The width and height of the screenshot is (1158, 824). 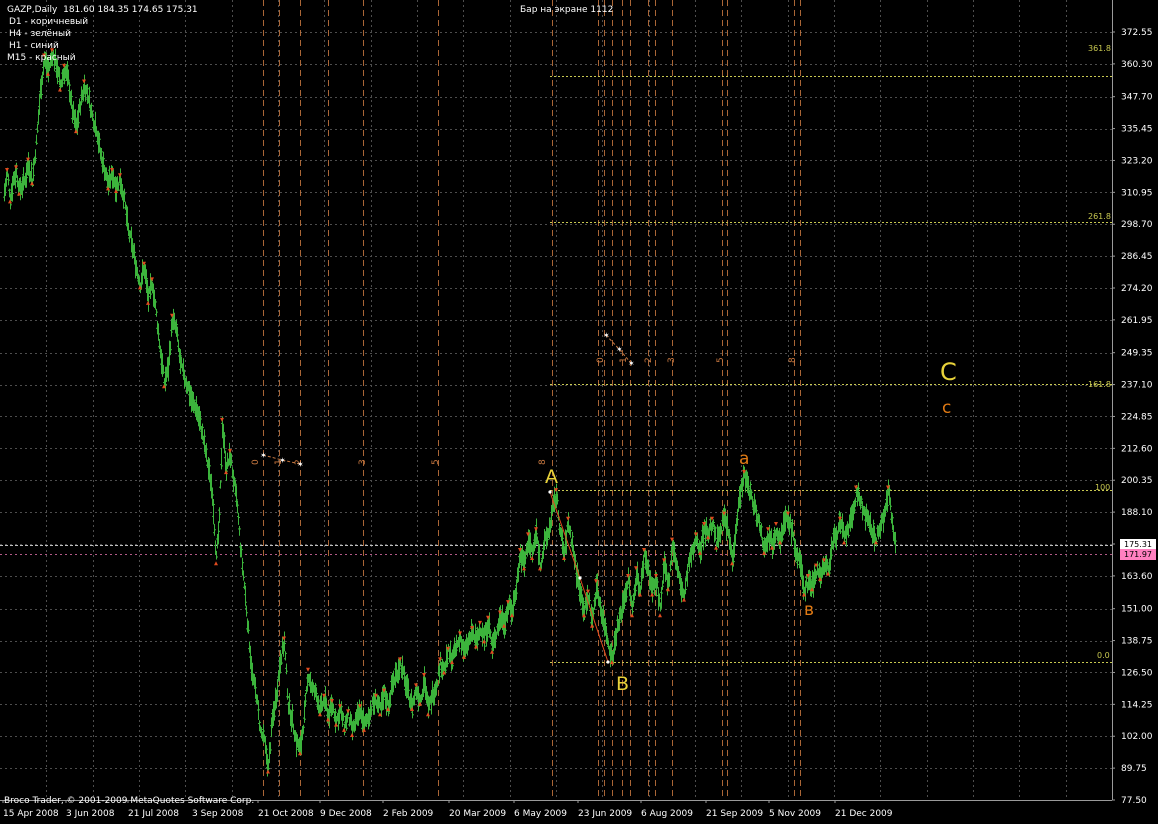 I want to click on y-tick-label: 286.45, so click(x=1137, y=257).